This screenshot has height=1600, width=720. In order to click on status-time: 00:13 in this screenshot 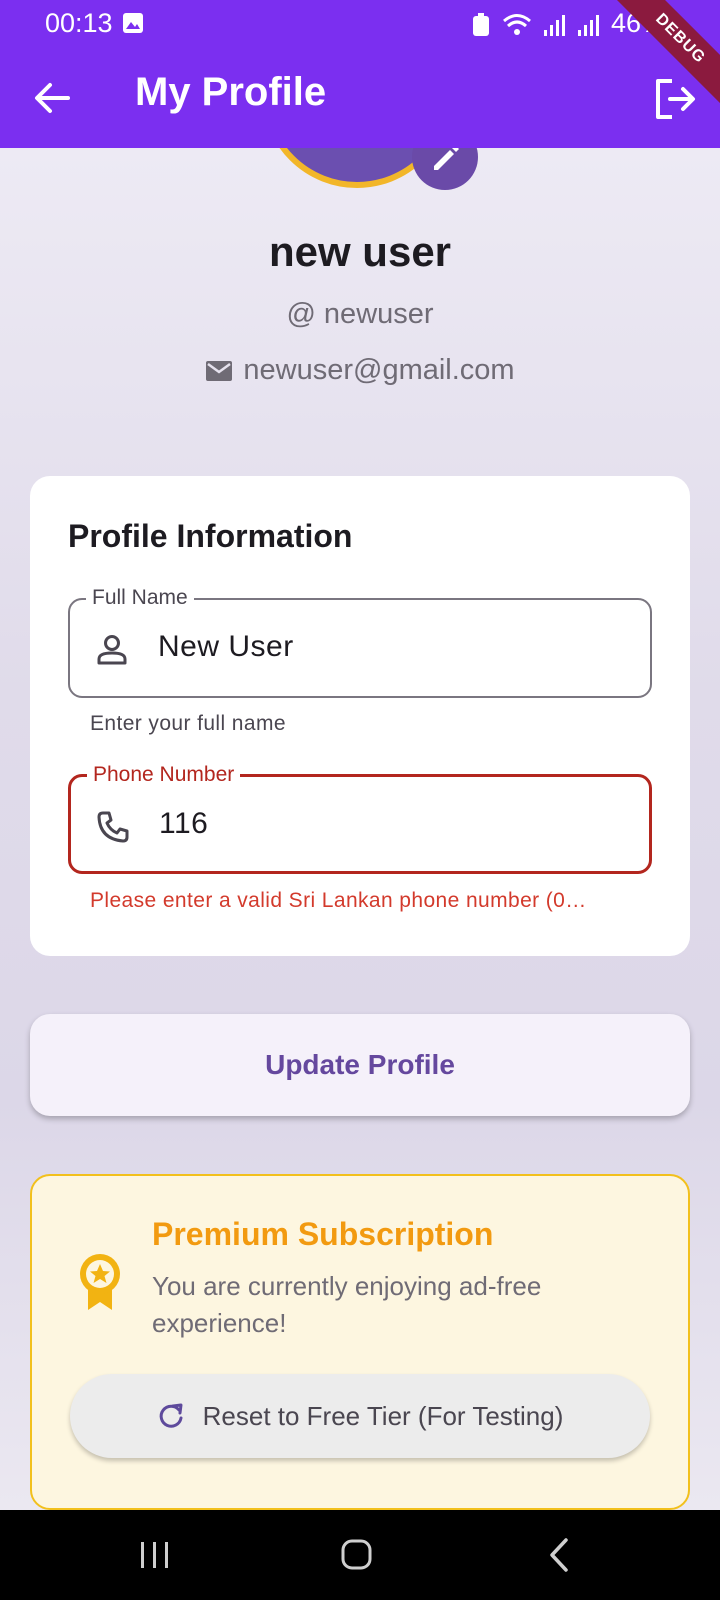, I will do `click(79, 23)`.